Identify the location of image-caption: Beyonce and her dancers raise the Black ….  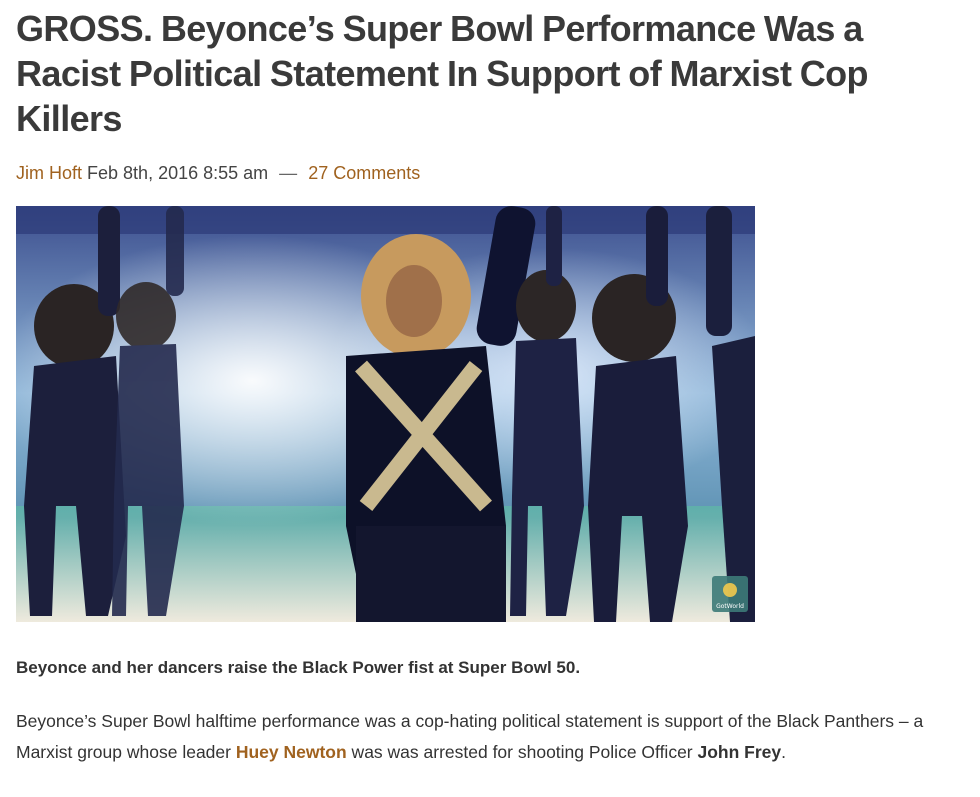
(298, 667).